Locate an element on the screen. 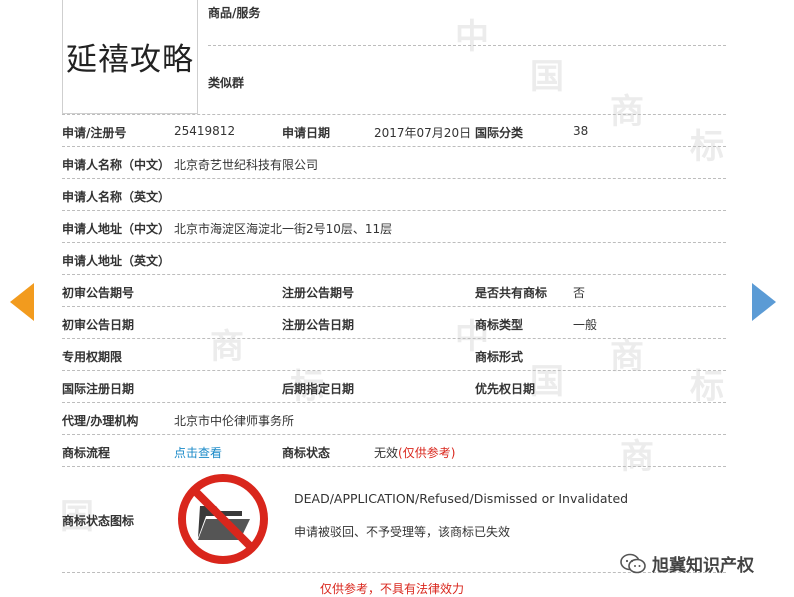 This screenshot has height=597, width=794. wechat-watermark: 旭冀知识产权 is located at coordinates (687, 563).